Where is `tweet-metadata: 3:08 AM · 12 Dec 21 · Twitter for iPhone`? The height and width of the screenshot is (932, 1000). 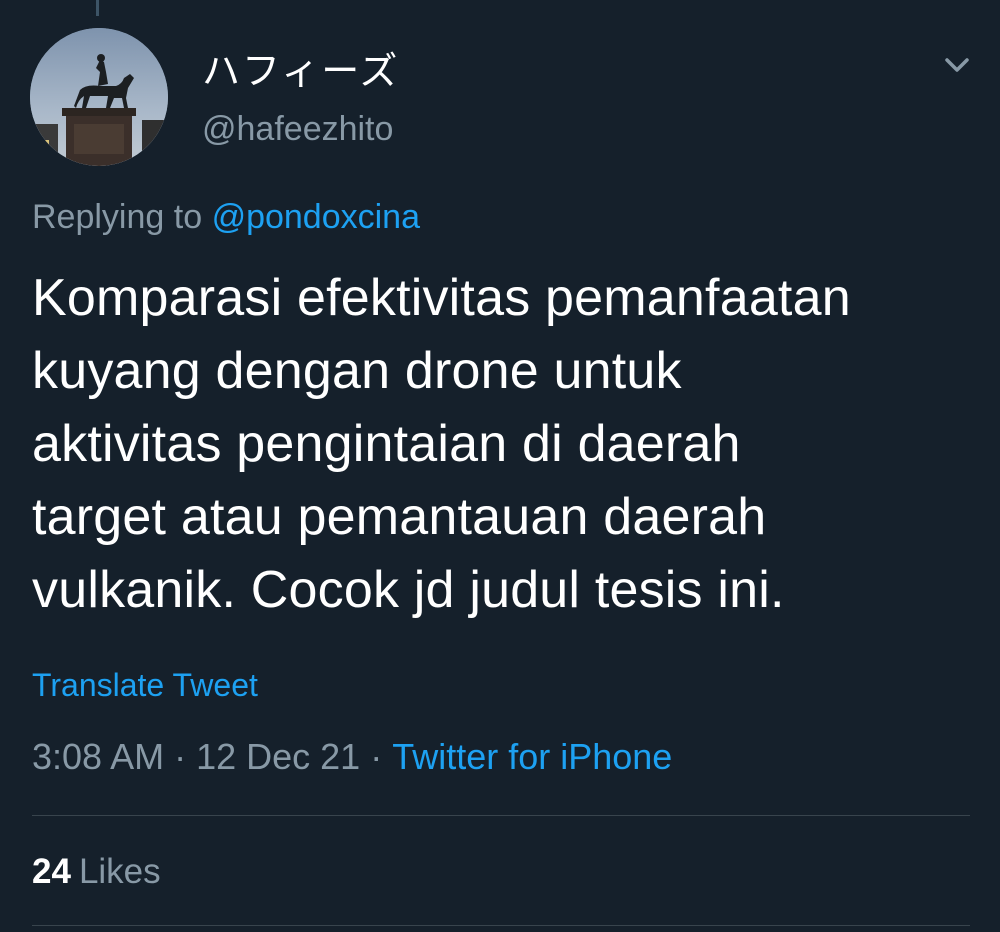
tweet-metadata: 3:08 AM · 12 Dec 21 · Twitter for iPhone is located at coordinates (352, 757).